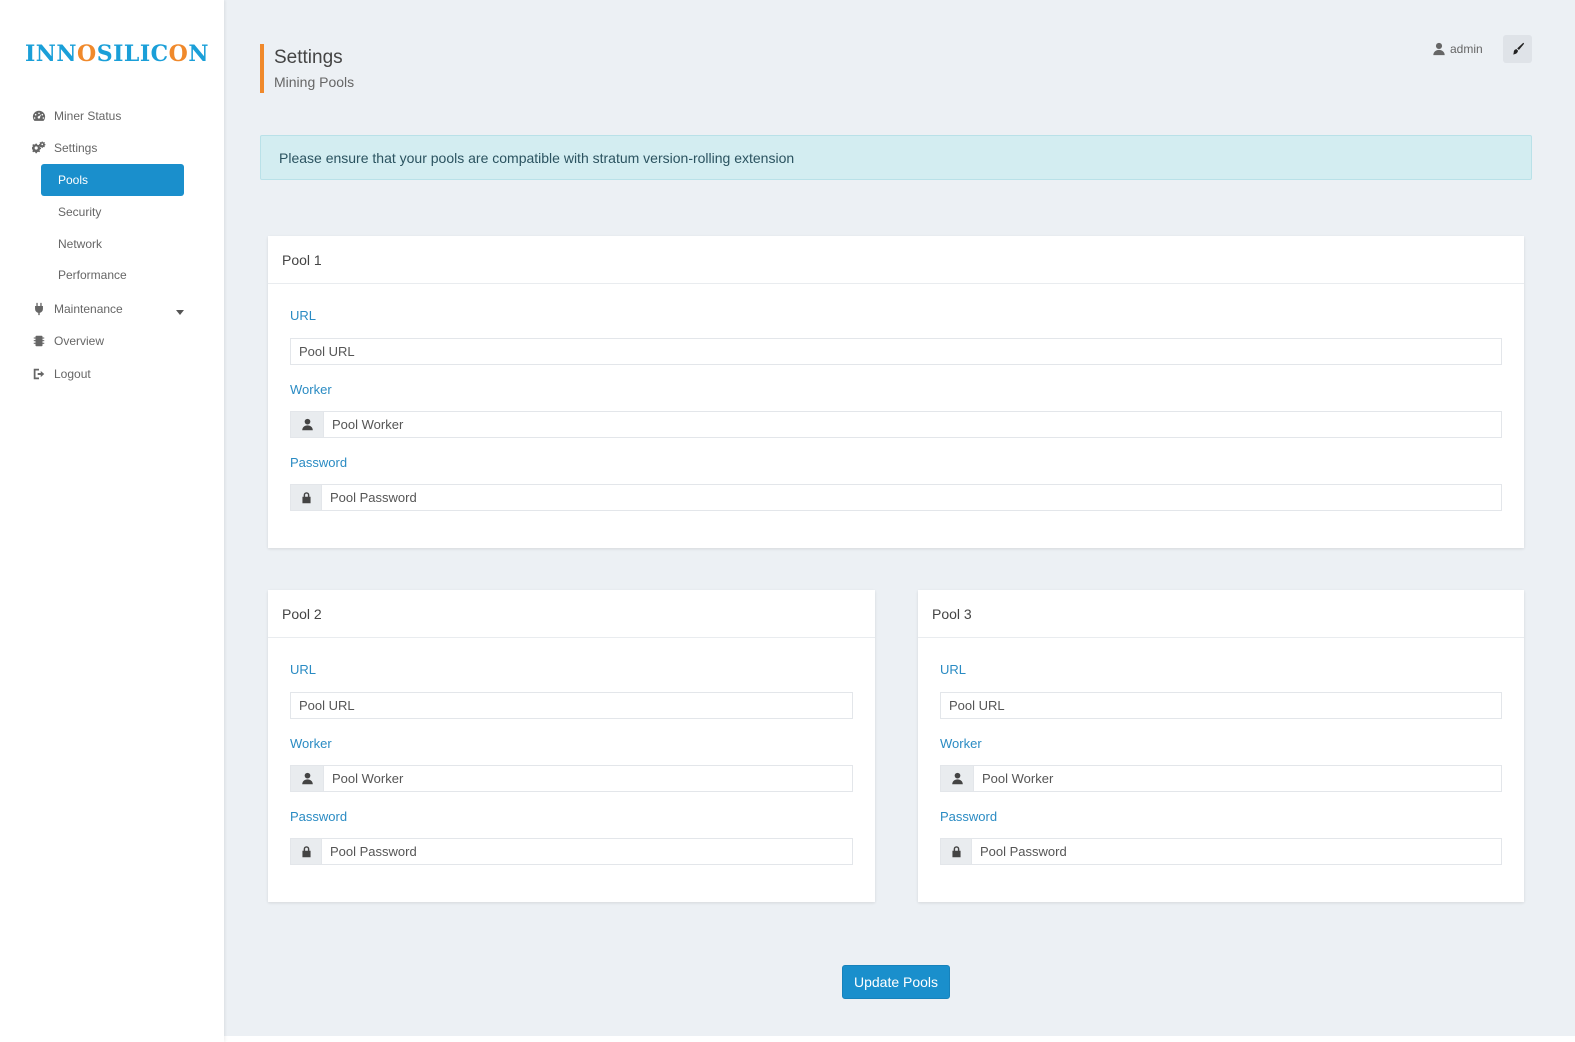 This screenshot has height=1042, width=1575. I want to click on sidebar-item-maintenance: Maintenance, so click(77, 309).